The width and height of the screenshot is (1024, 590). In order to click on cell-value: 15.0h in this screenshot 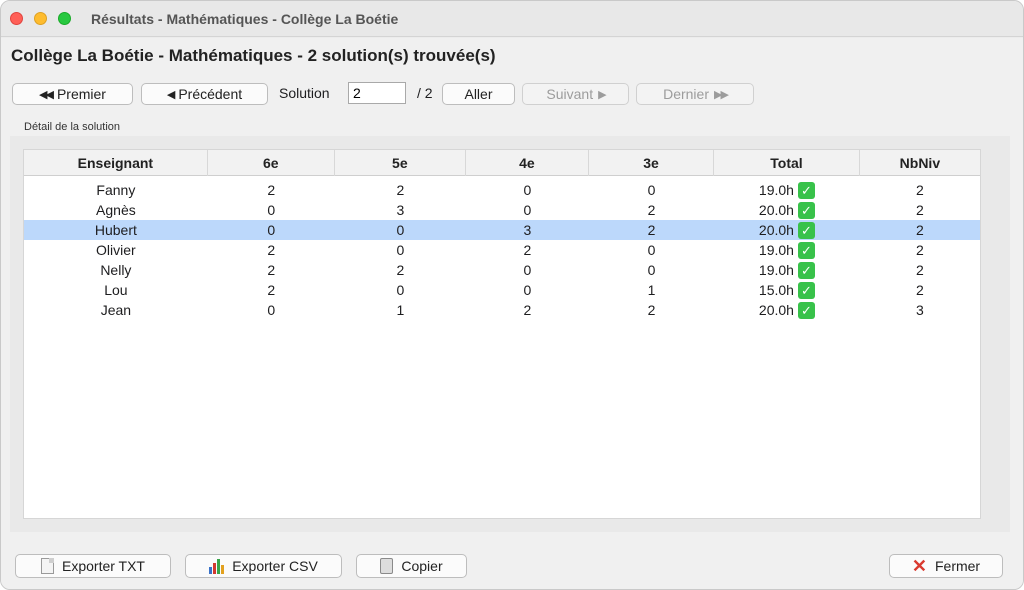, I will do `click(776, 290)`.